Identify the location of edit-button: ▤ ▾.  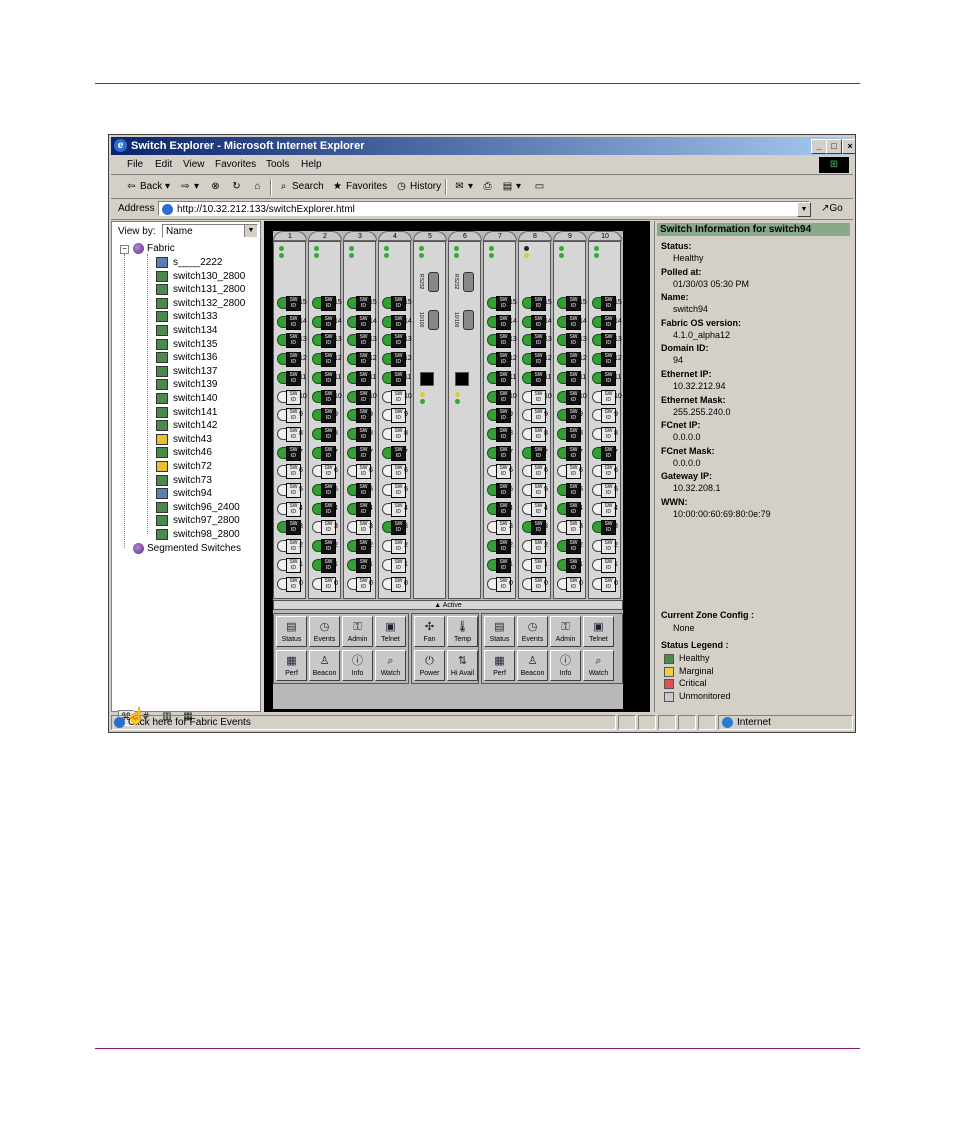
(511, 187).